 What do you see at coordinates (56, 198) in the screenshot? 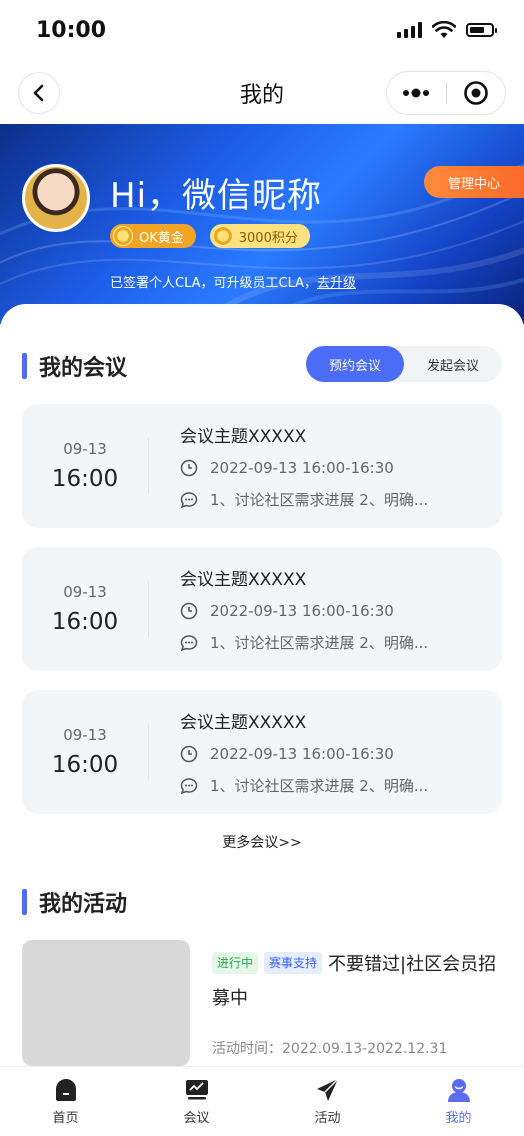
I see `avatar` at bounding box center [56, 198].